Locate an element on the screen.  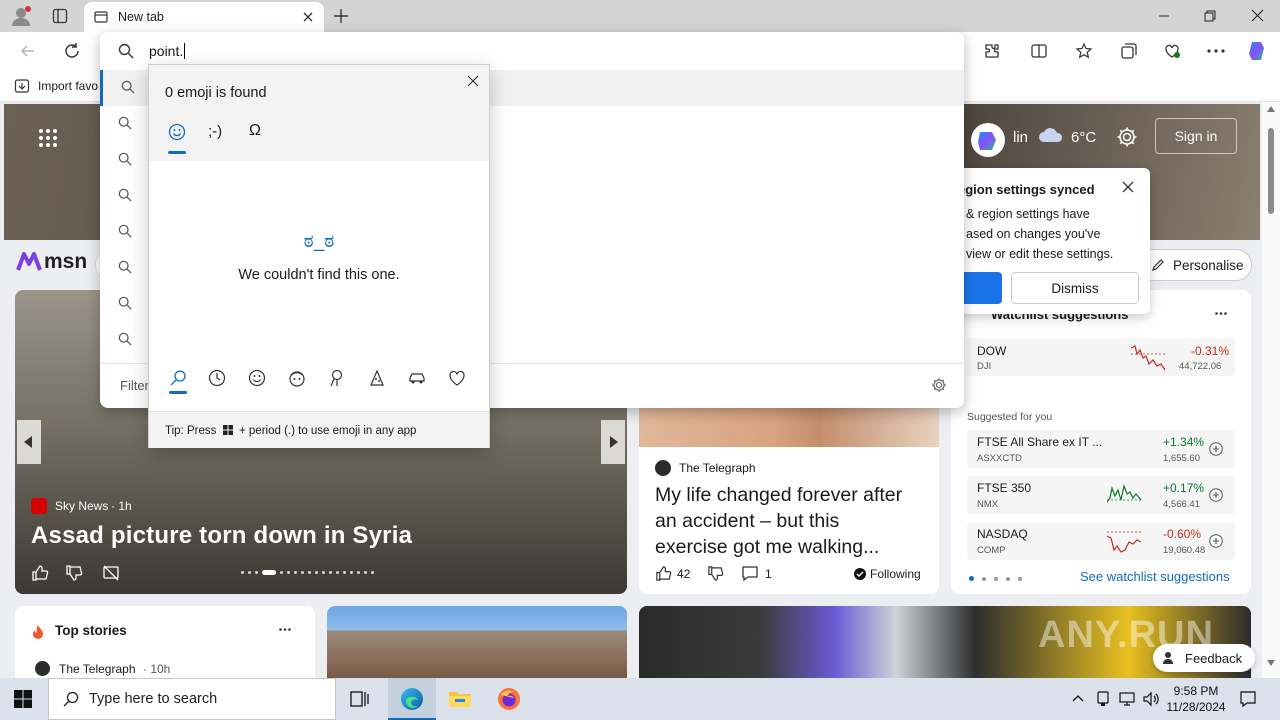
back-icon is located at coordinates (28, 51).